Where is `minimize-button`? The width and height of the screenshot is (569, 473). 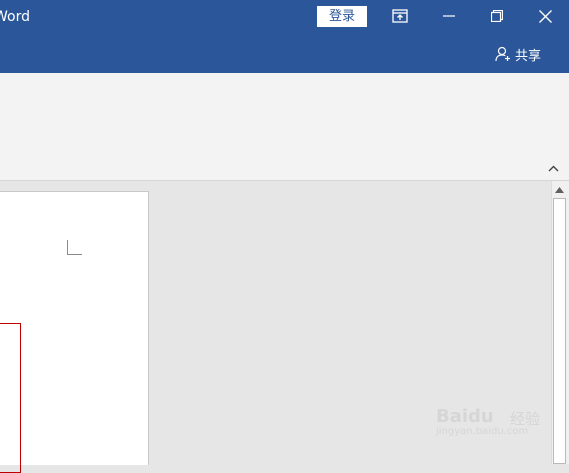 minimize-button is located at coordinates (449, 16).